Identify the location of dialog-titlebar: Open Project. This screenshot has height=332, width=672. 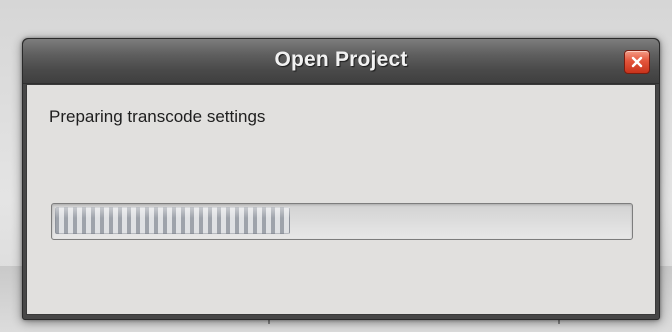
(341, 61).